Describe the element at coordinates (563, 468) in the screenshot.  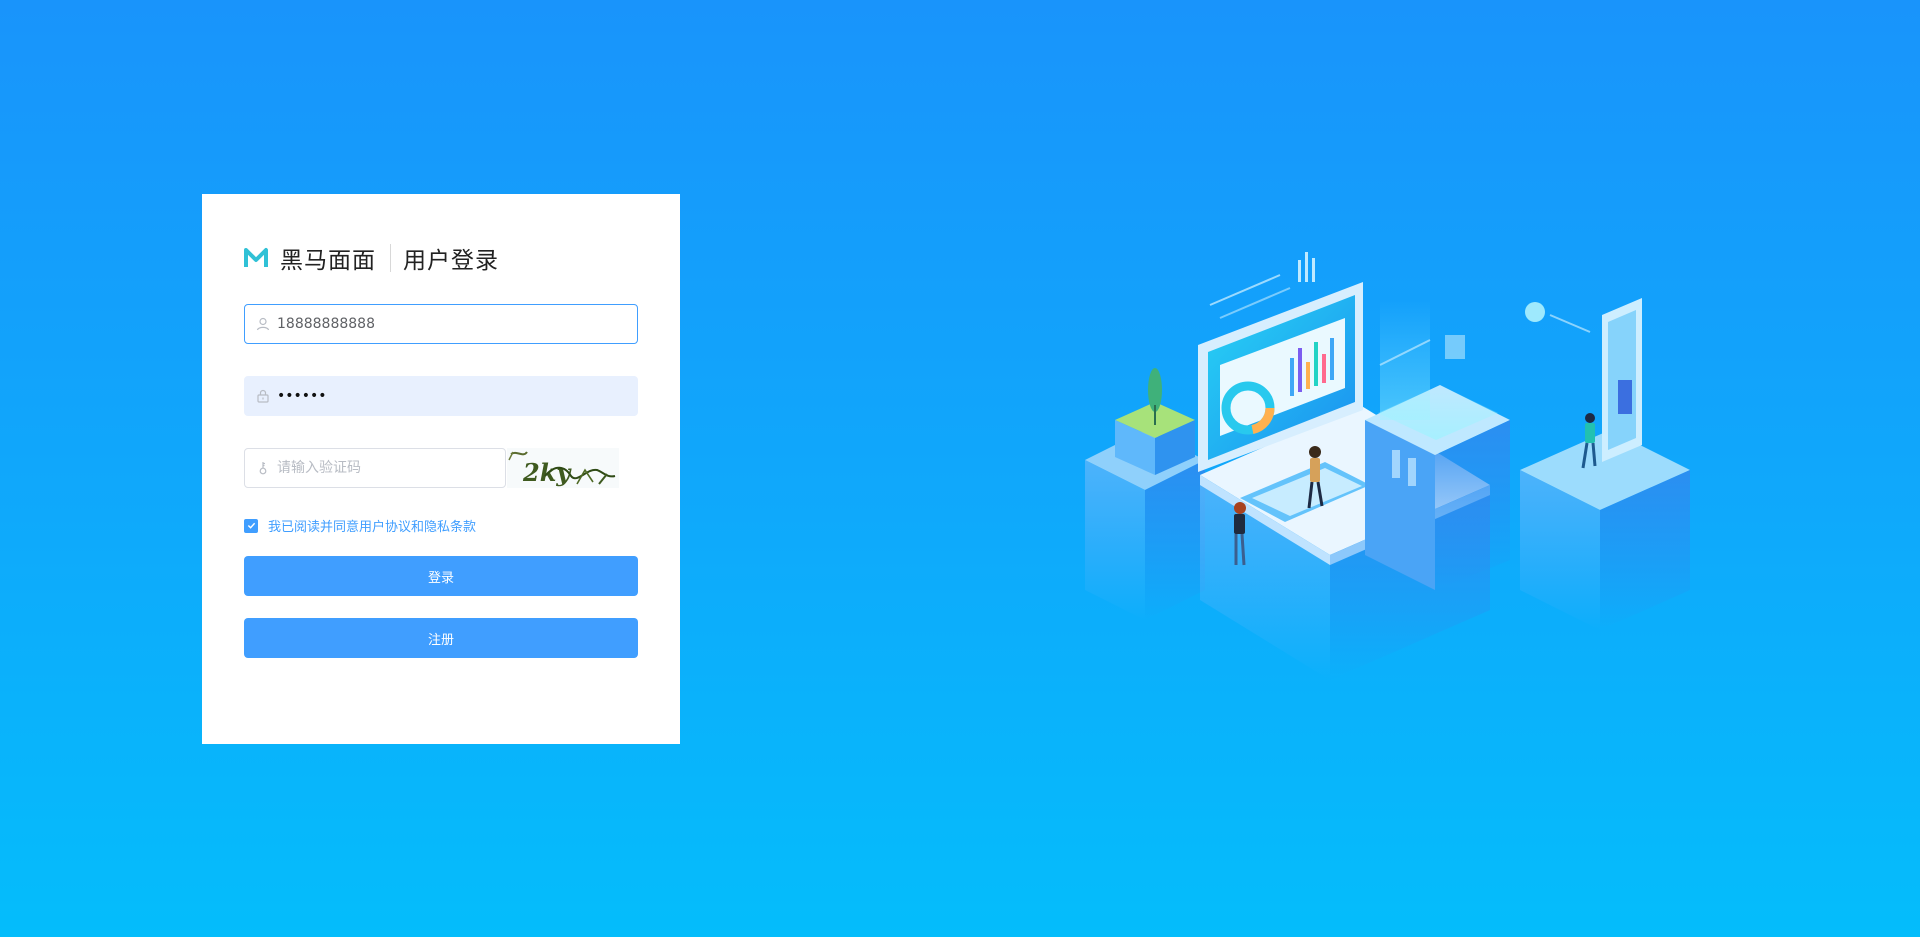
I see `captcha-image: 2ky` at that location.